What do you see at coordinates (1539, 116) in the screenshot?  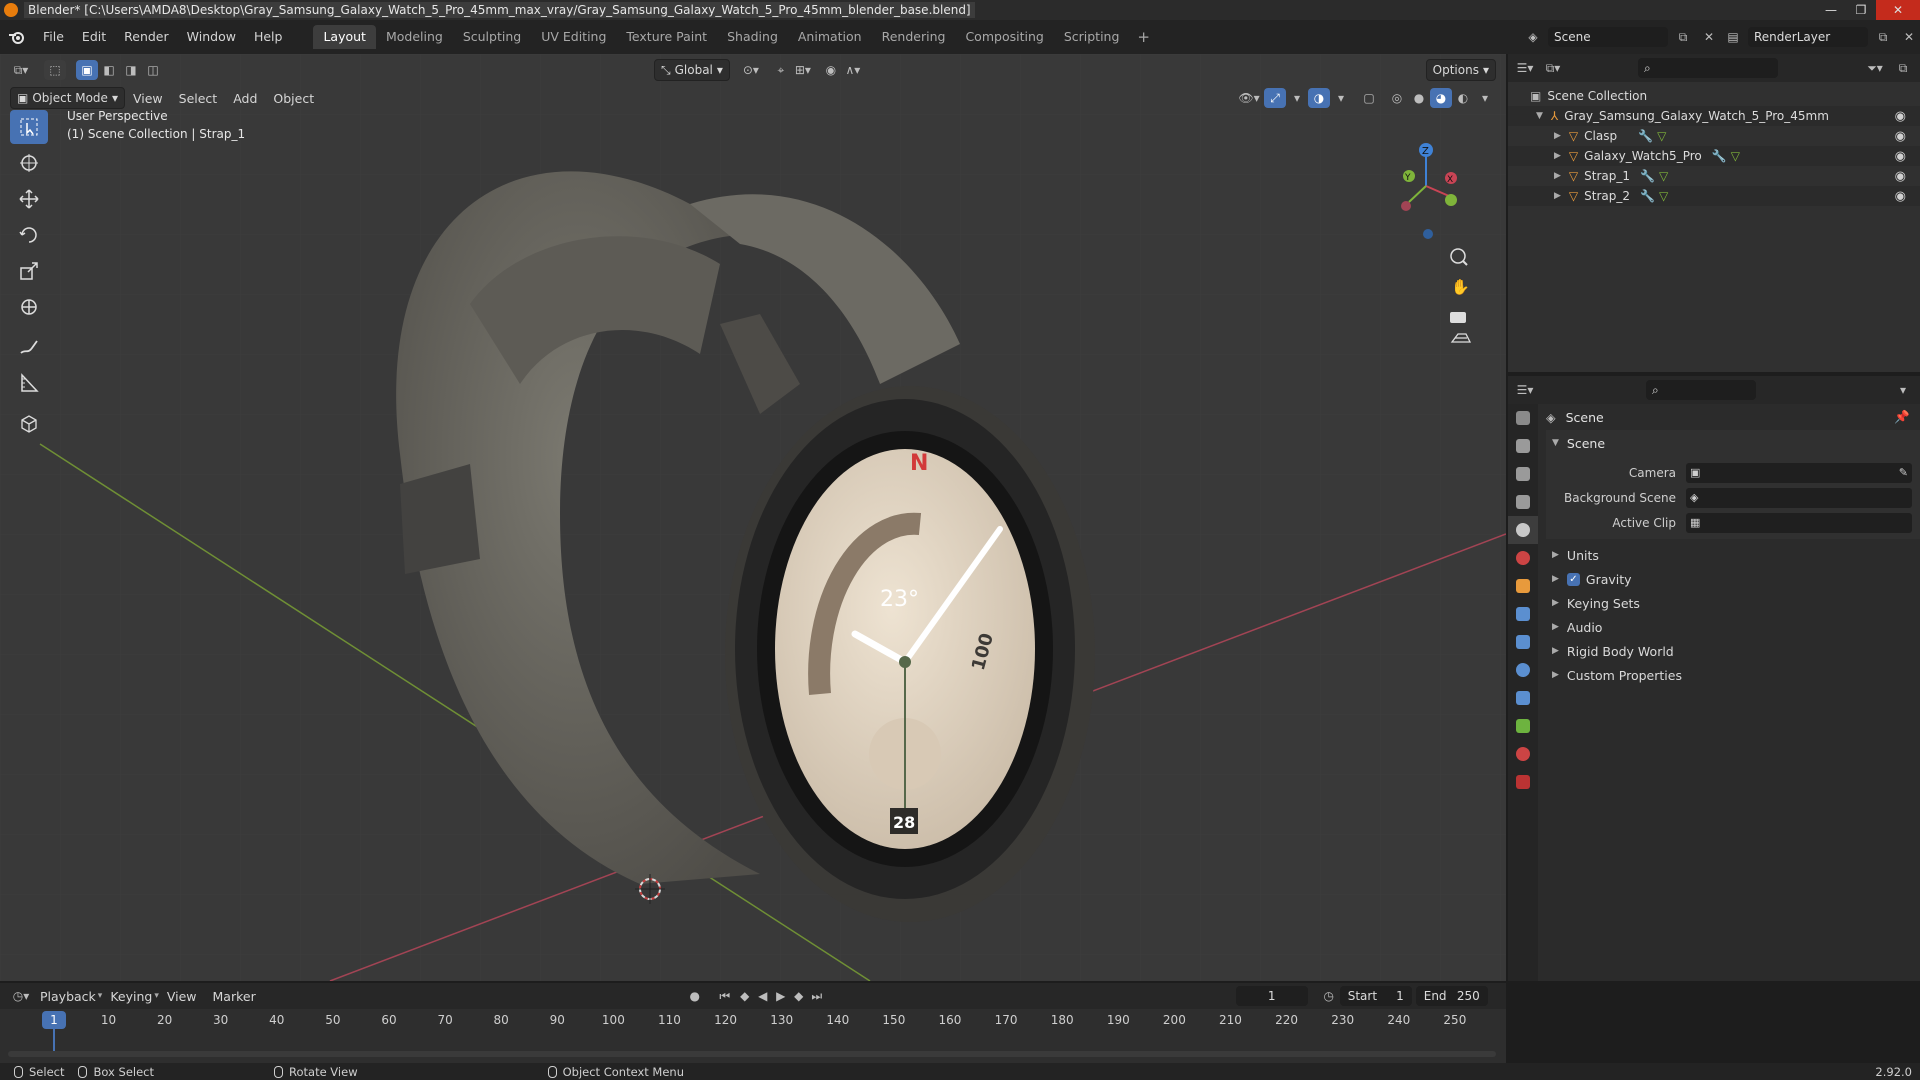 I see `expand-icon: ▼` at bounding box center [1539, 116].